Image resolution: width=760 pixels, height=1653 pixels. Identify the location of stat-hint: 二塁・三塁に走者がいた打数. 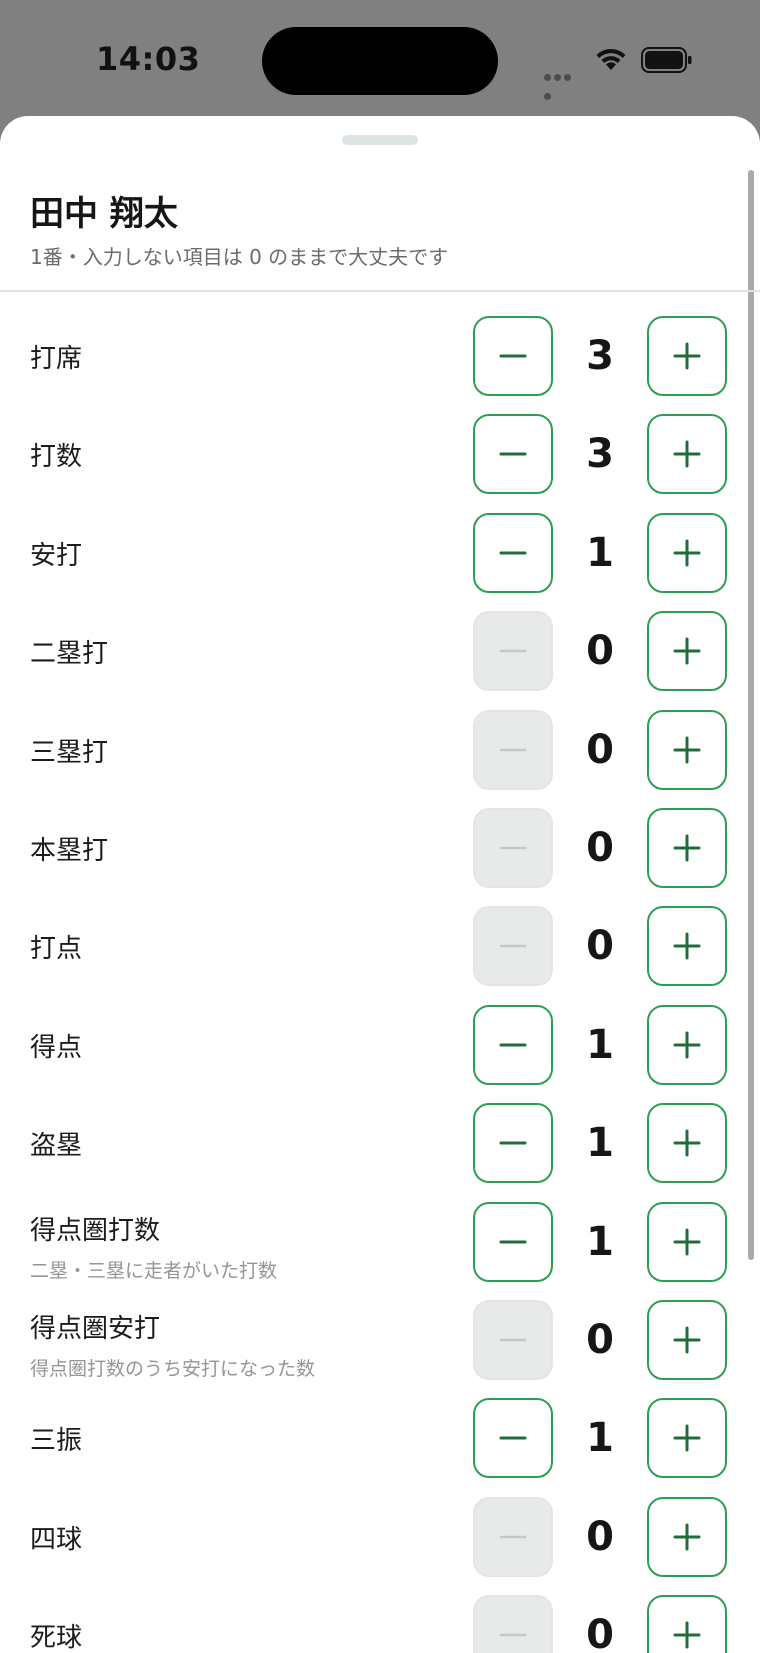
(154, 1270).